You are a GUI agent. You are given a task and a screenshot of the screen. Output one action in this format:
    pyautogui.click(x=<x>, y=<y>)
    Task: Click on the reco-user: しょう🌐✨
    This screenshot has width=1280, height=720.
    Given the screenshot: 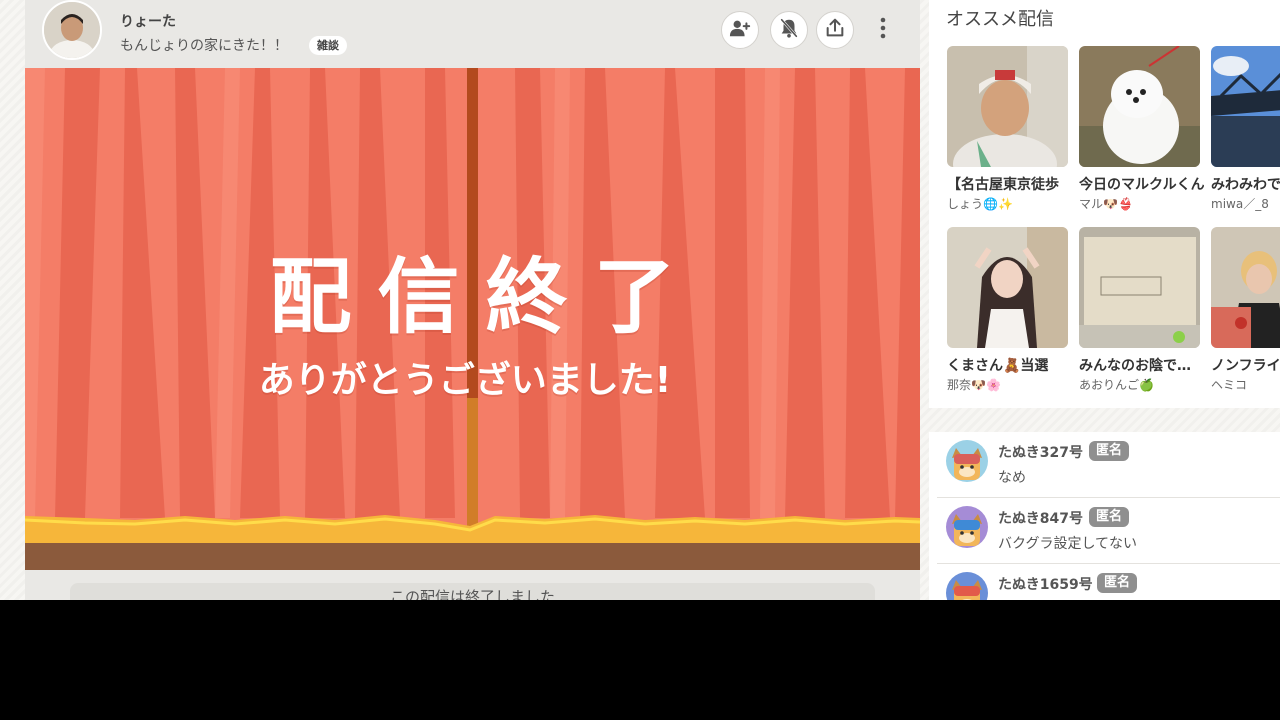 What is the action you would take?
    pyautogui.click(x=980, y=204)
    